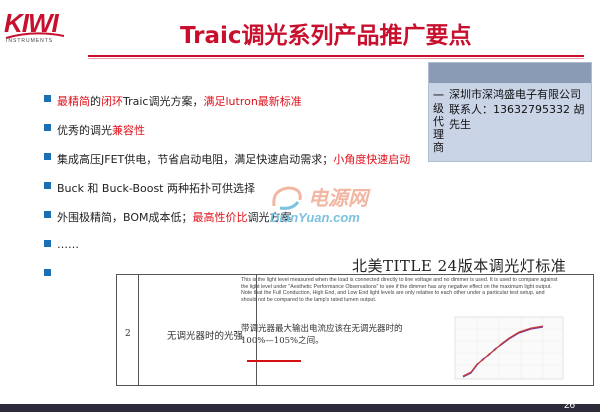  Describe the element at coordinates (163, 101) in the screenshot. I see `bullet-segment: Traic调光方案，` at that location.